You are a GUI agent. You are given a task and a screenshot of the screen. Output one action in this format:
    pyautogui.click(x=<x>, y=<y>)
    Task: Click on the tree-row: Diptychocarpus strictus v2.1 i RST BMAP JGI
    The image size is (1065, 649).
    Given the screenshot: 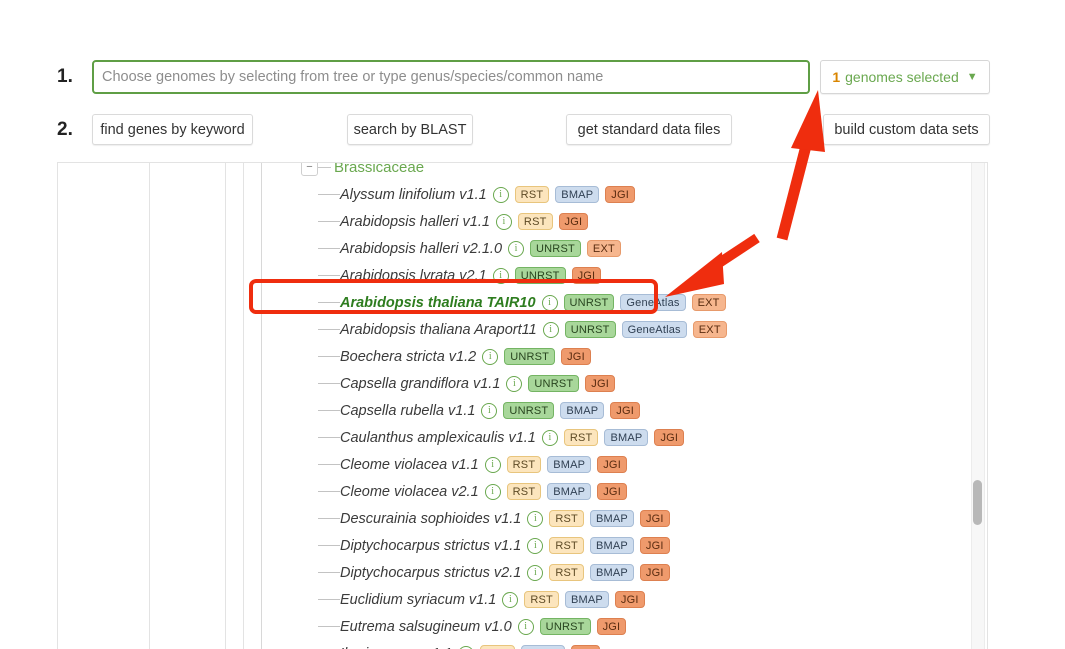 What is the action you would take?
    pyautogui.click(x=522, y=572)
    